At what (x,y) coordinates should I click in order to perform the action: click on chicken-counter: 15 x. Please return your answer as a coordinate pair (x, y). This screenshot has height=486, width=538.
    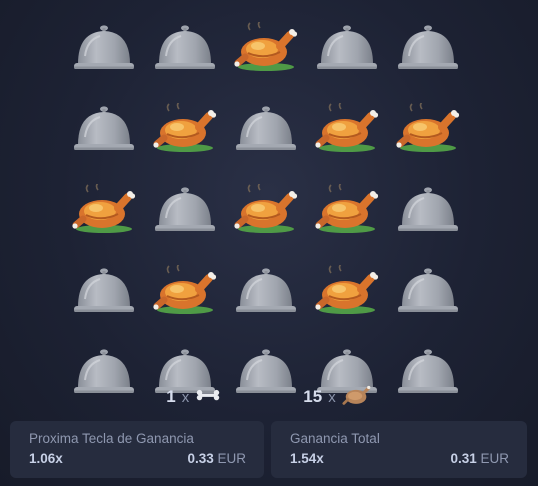
    Looking at the image, I should click on (337, 397).